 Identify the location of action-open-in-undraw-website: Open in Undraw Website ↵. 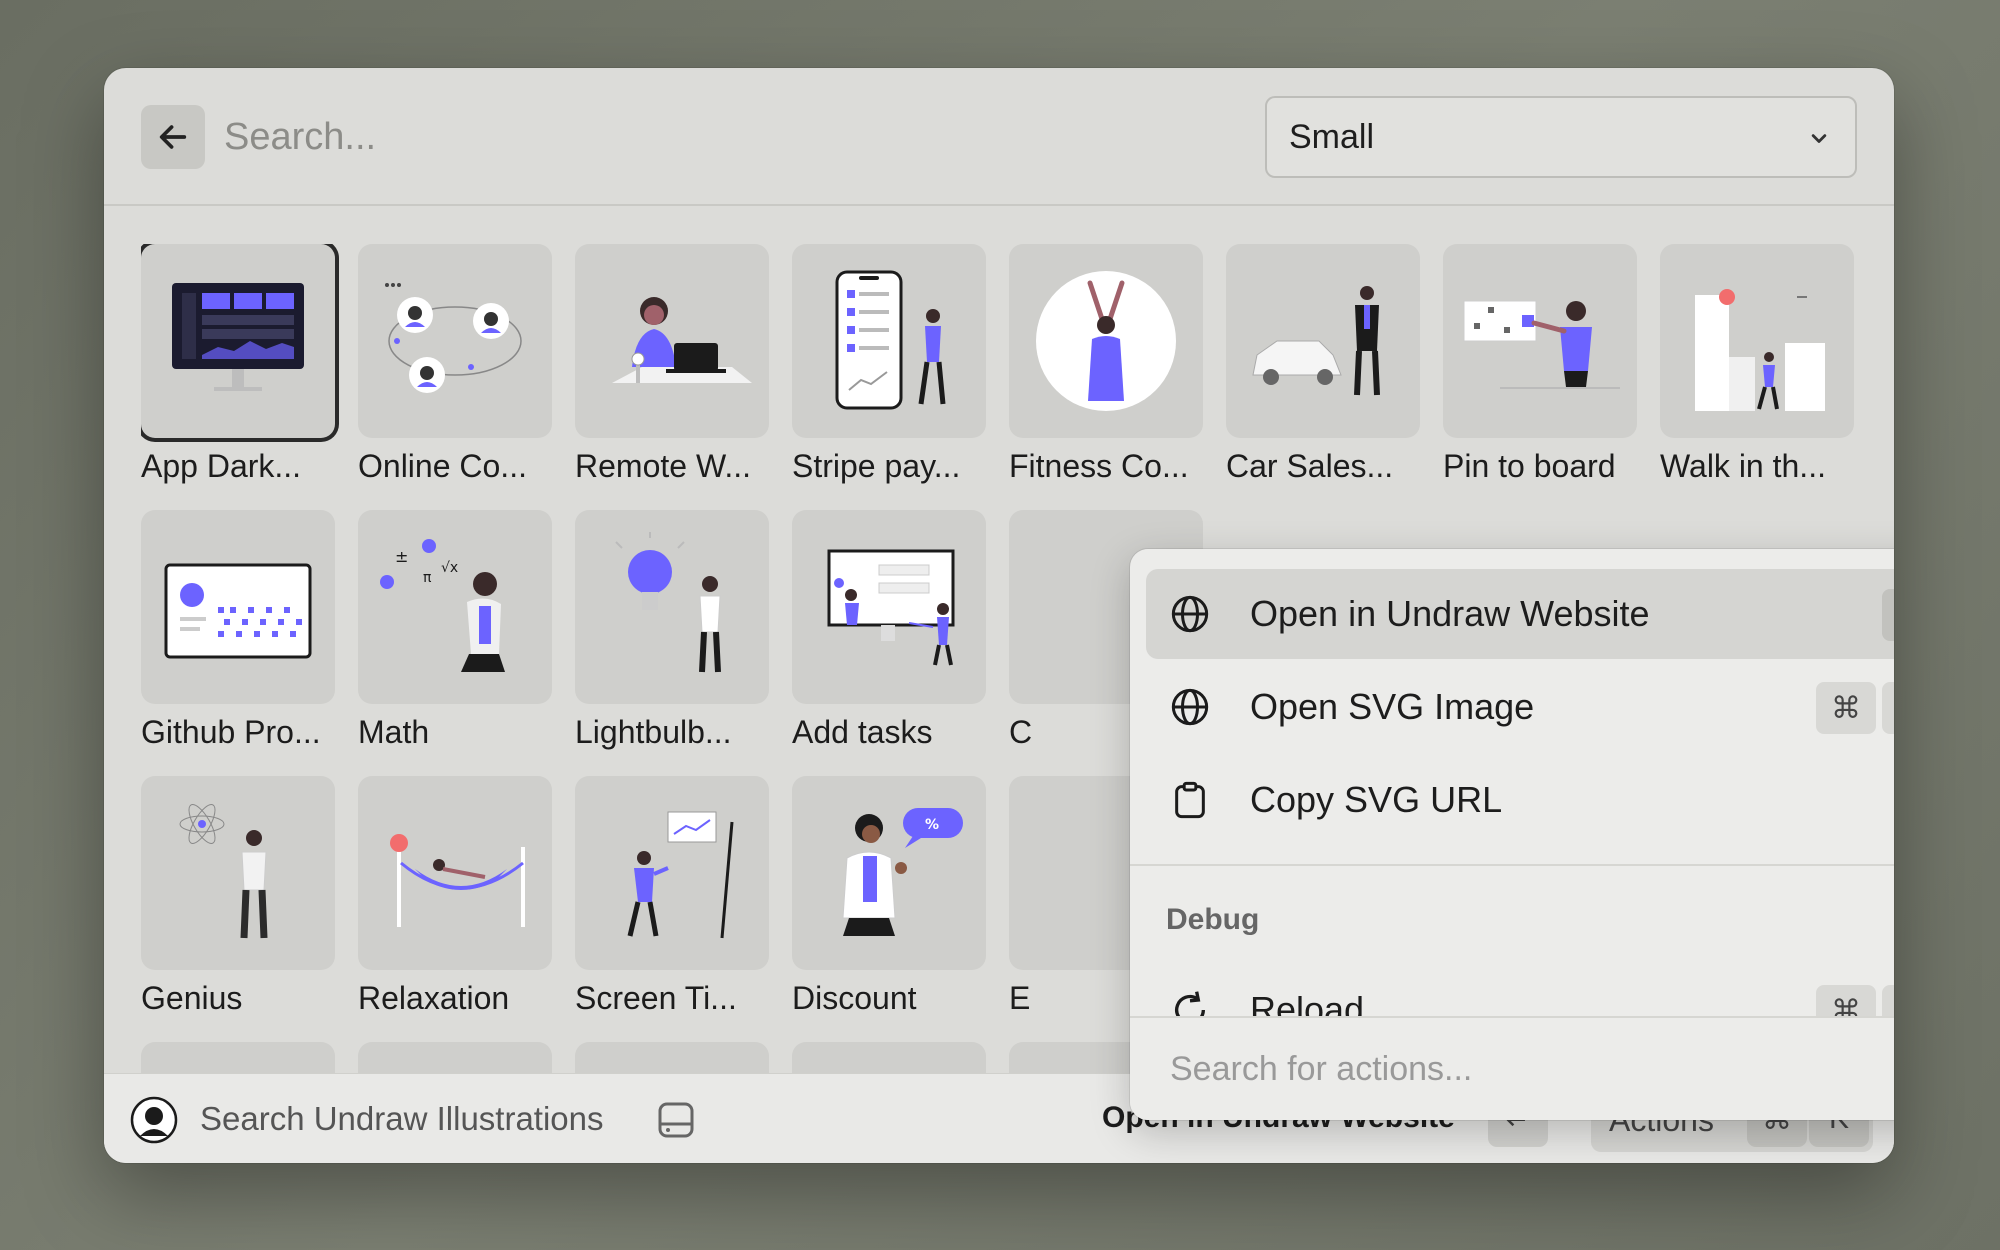
(1520, 614).